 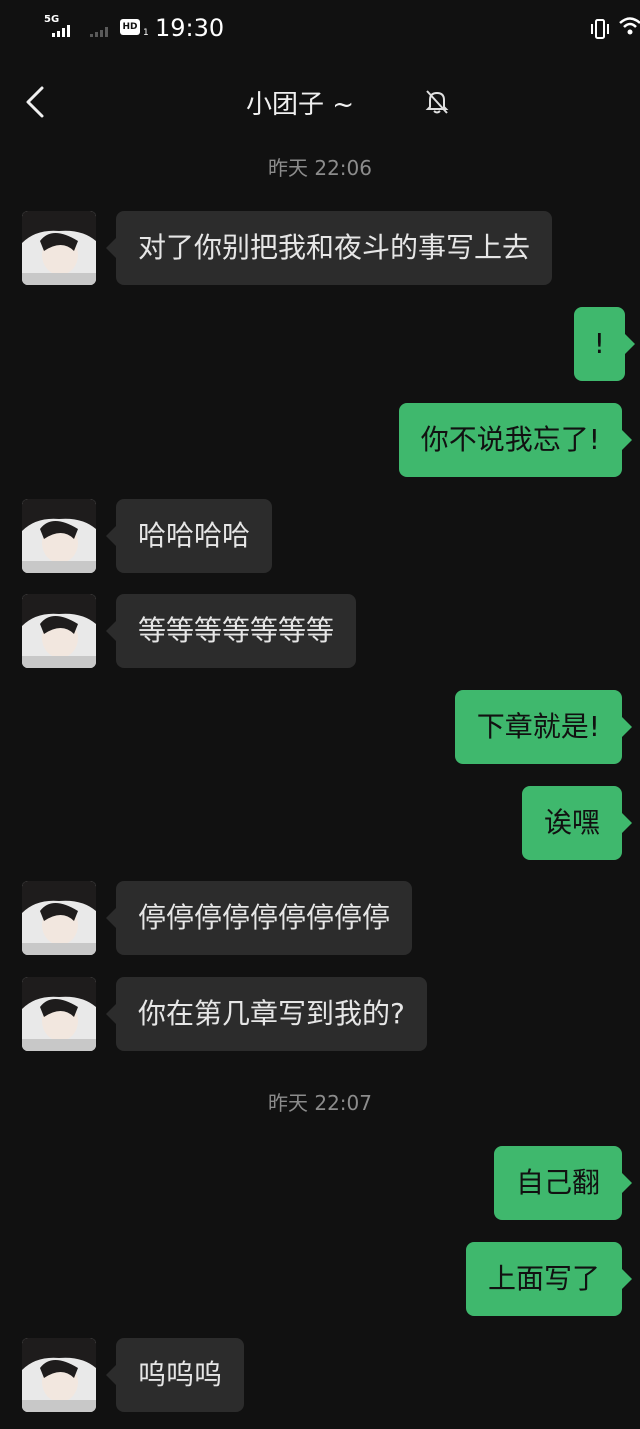 What do you see at coordinates (563, 1183) in the screenshot?
I see `outgoing-message: 自己翻` at bounding box center [563, 1183].